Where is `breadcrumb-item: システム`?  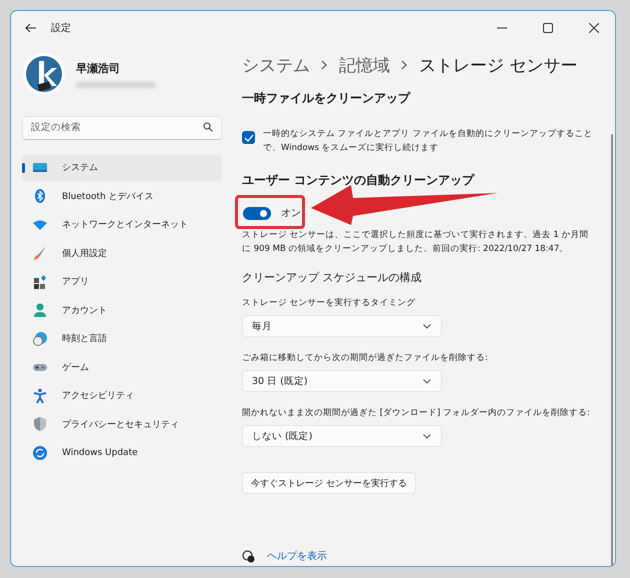 breadcrumb-item: システム is located at coordinates (276, 65).